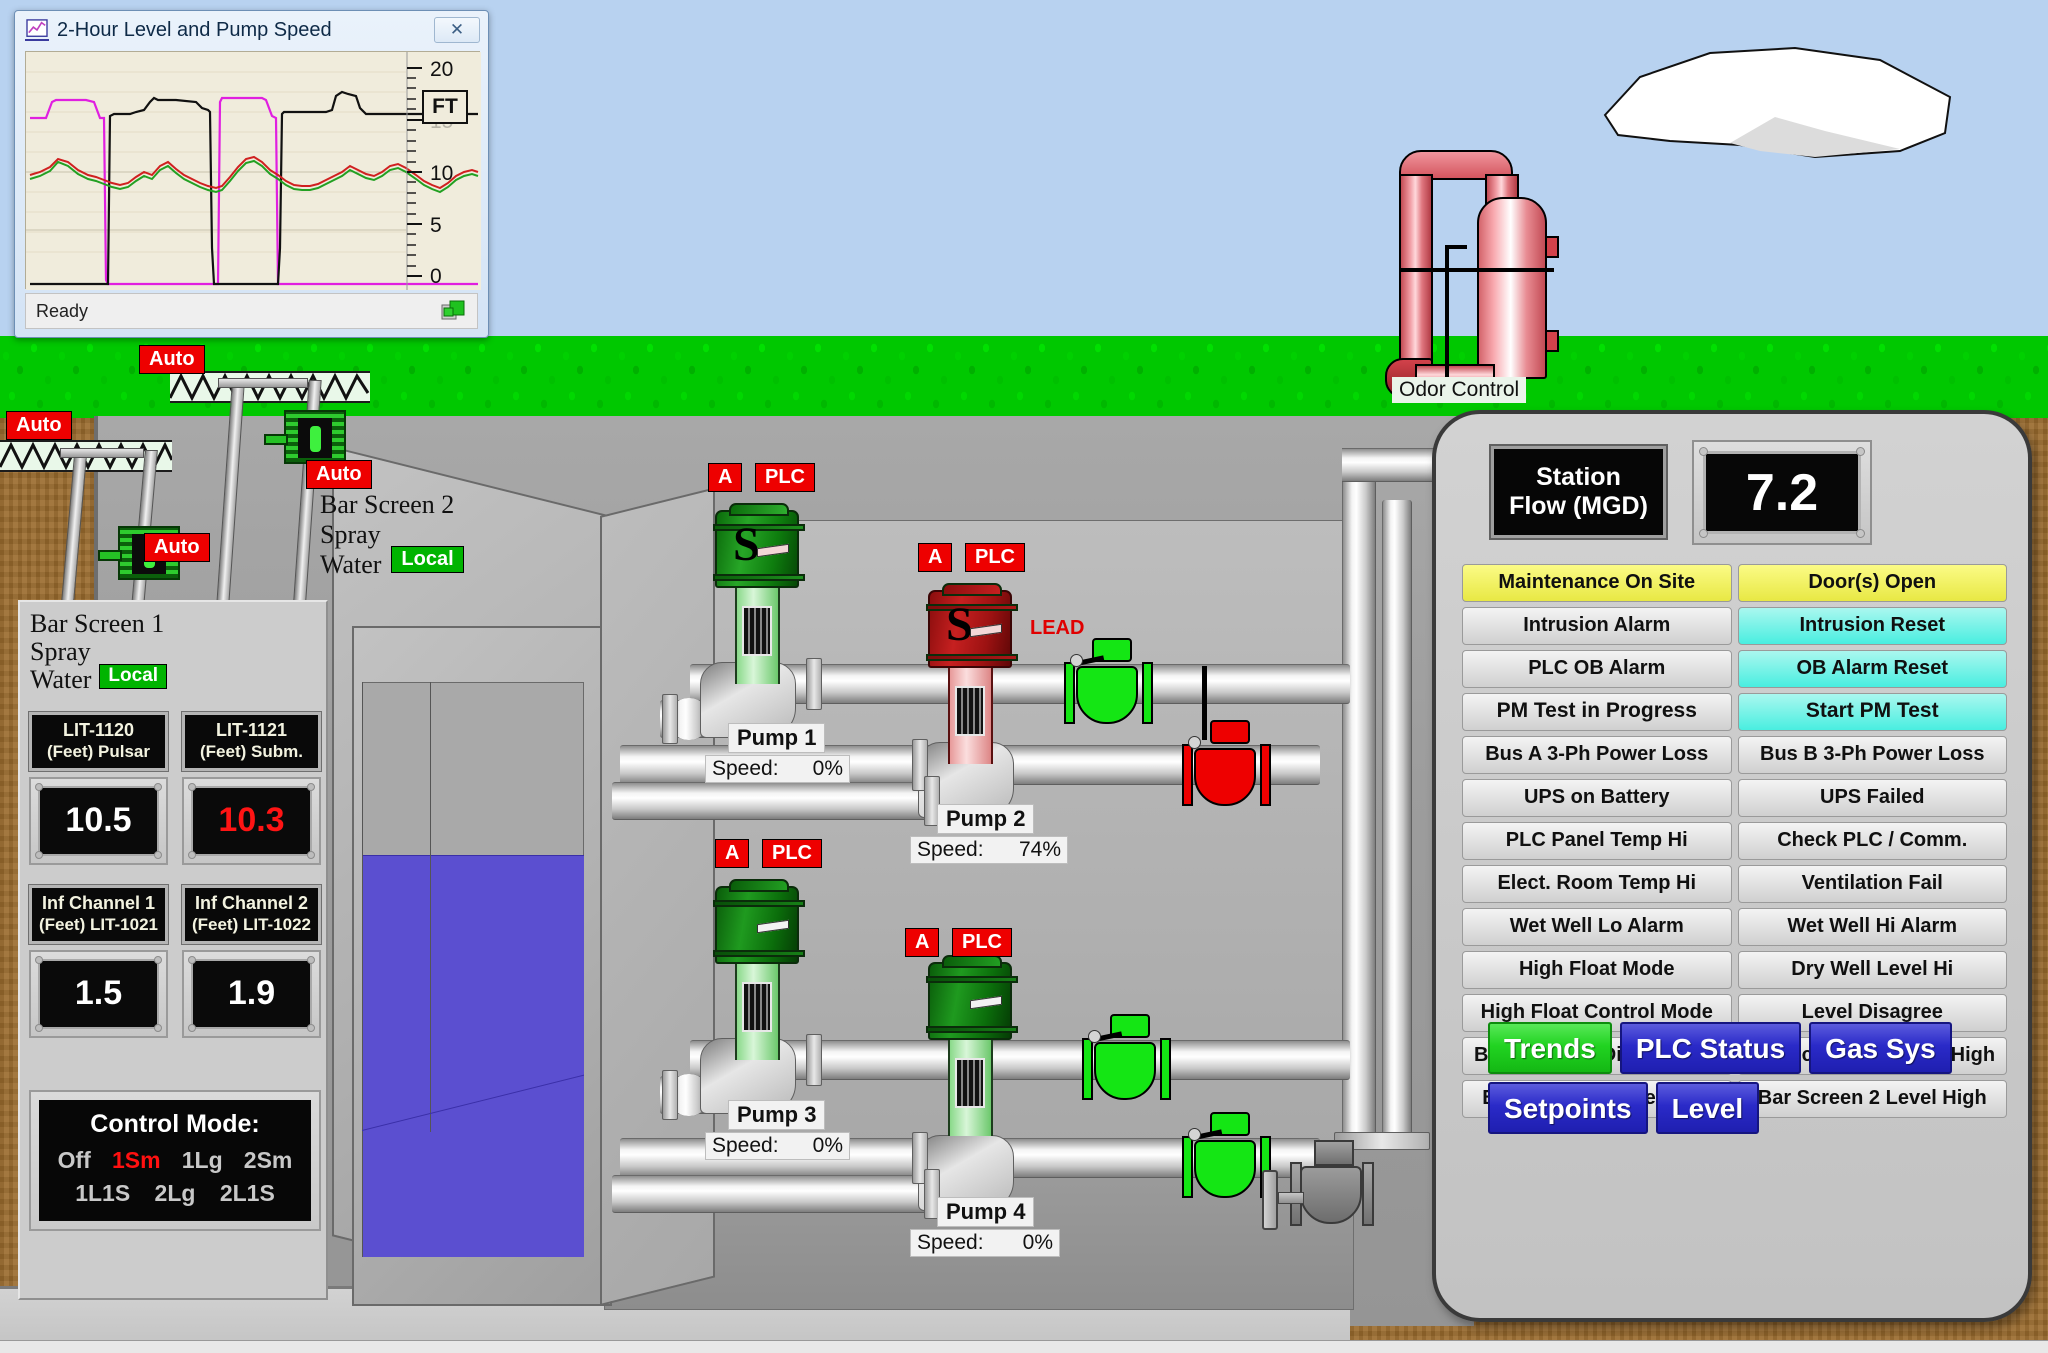 This screenshot has width=2048, height=1353. What do you see at coordinates (1872, 583) in the screenshot?
I see `alarm-doors-open: Door(s) Open` at bounding box center [1872, 583].